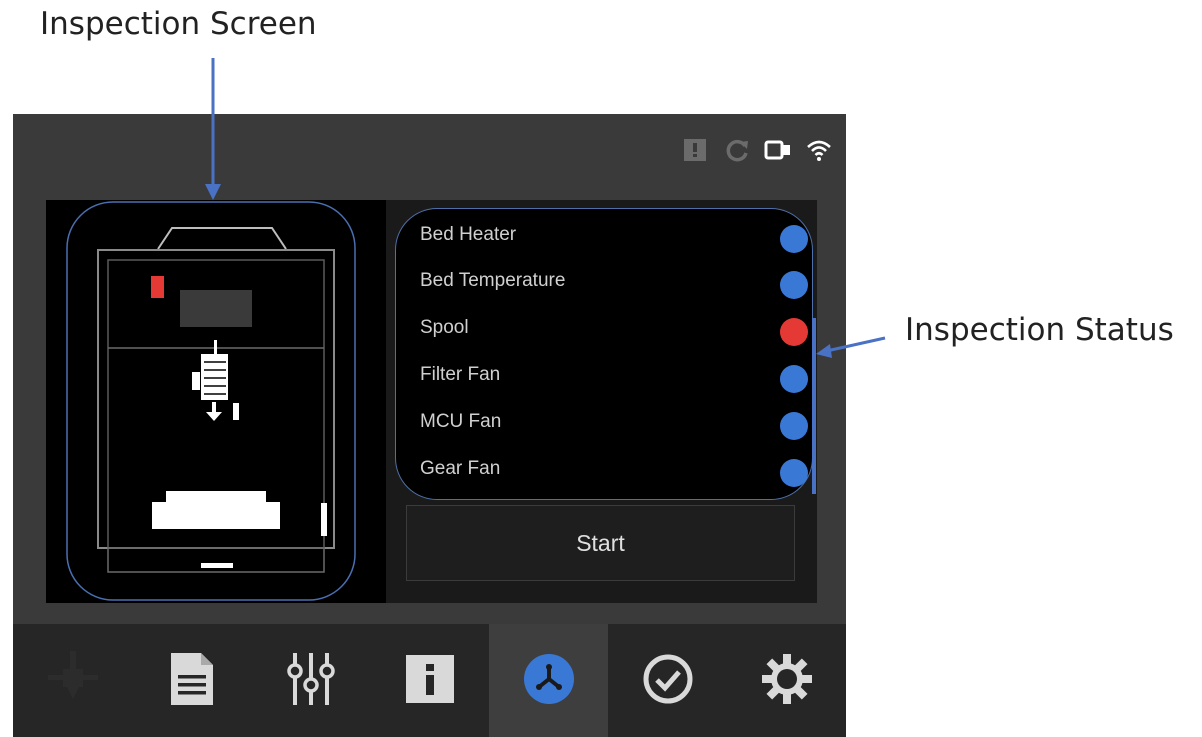  I want to click on status-row-mcu-fan: MCU Fan, so click(615, 425).